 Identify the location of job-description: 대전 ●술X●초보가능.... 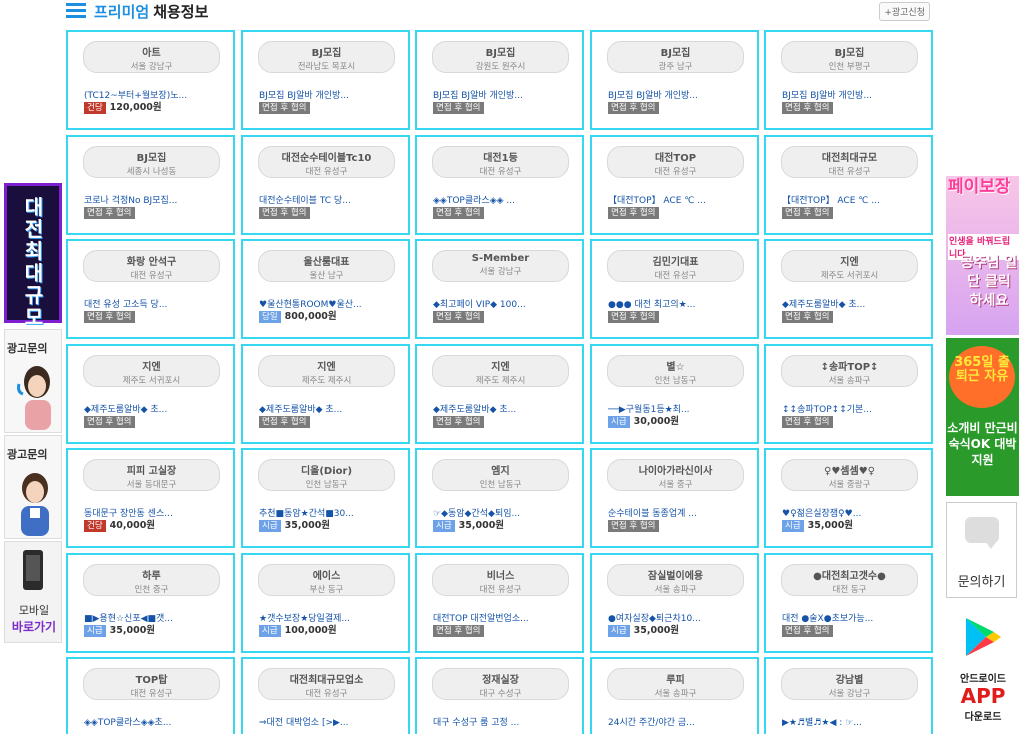
(852, 617).